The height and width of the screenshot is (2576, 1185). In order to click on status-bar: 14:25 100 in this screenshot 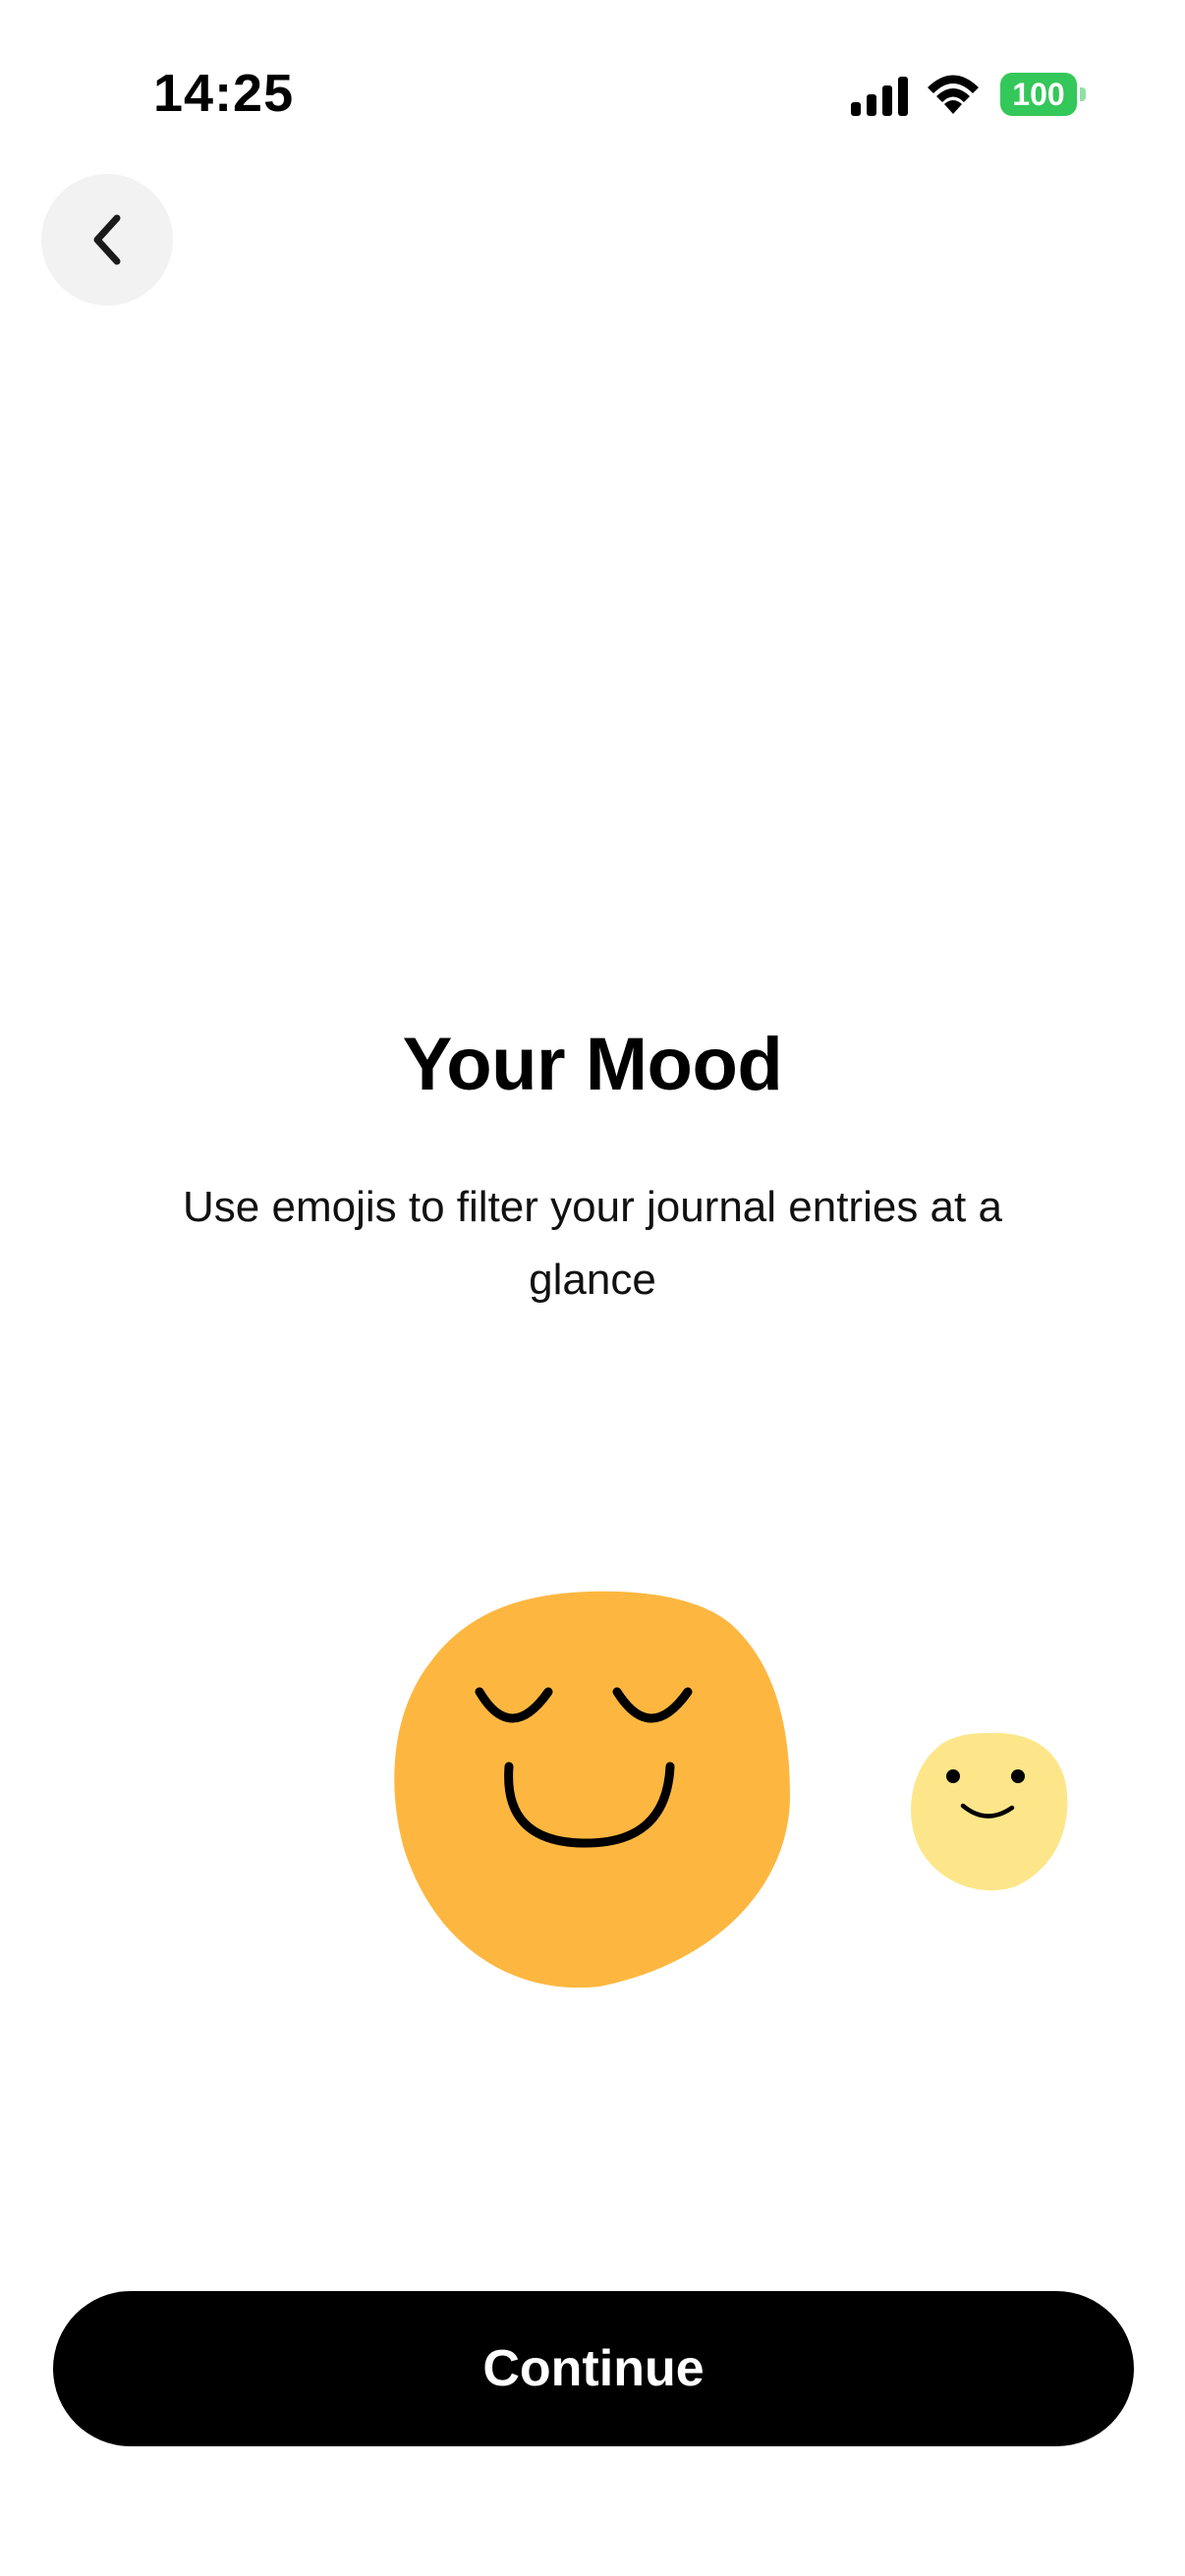, I will do `click(592, 93)`.